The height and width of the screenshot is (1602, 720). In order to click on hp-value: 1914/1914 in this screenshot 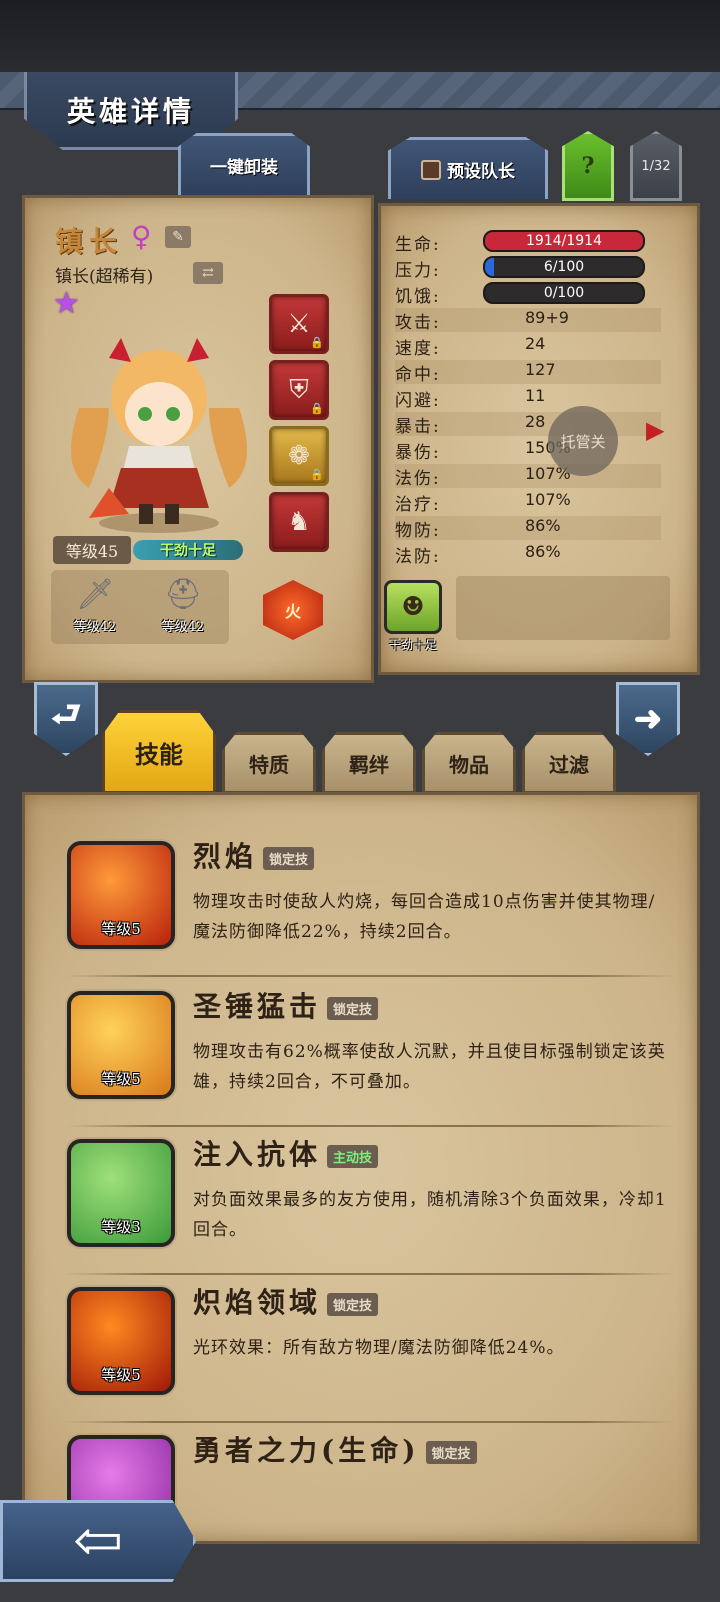, I will do `click(564, 241)`.